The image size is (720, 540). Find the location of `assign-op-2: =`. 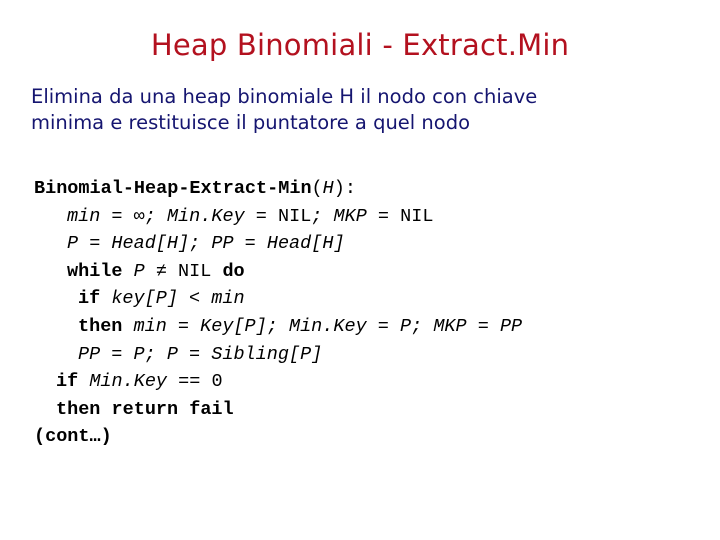

assign-op-2: = is located at coordinates (383, 216).